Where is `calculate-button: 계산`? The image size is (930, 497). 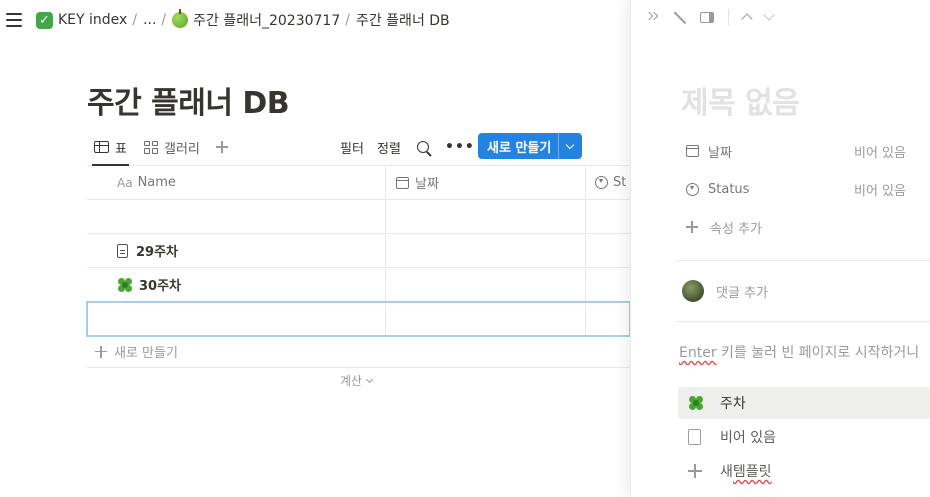 calculate-button: 계산 is located at coordinates (357, 380).